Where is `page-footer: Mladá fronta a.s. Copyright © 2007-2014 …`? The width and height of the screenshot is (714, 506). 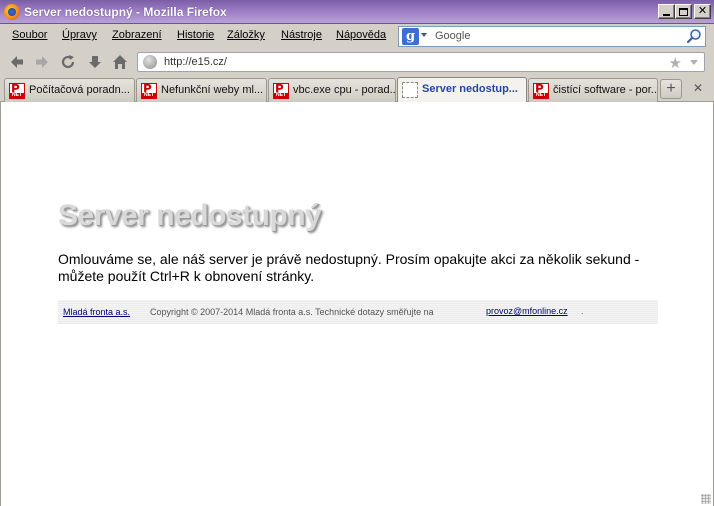
page-footer: Mladá fronta a.s. Copyright © 2007-2014 … is located at coordinates (358, 312).